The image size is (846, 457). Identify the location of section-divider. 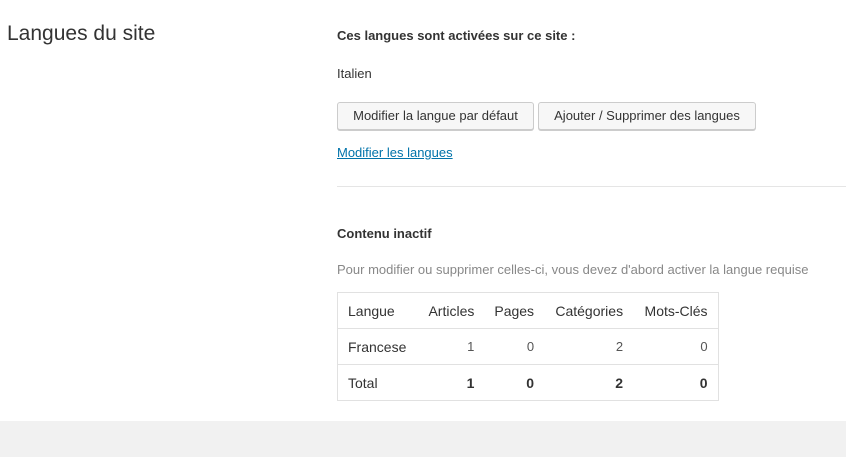
(591, 186).